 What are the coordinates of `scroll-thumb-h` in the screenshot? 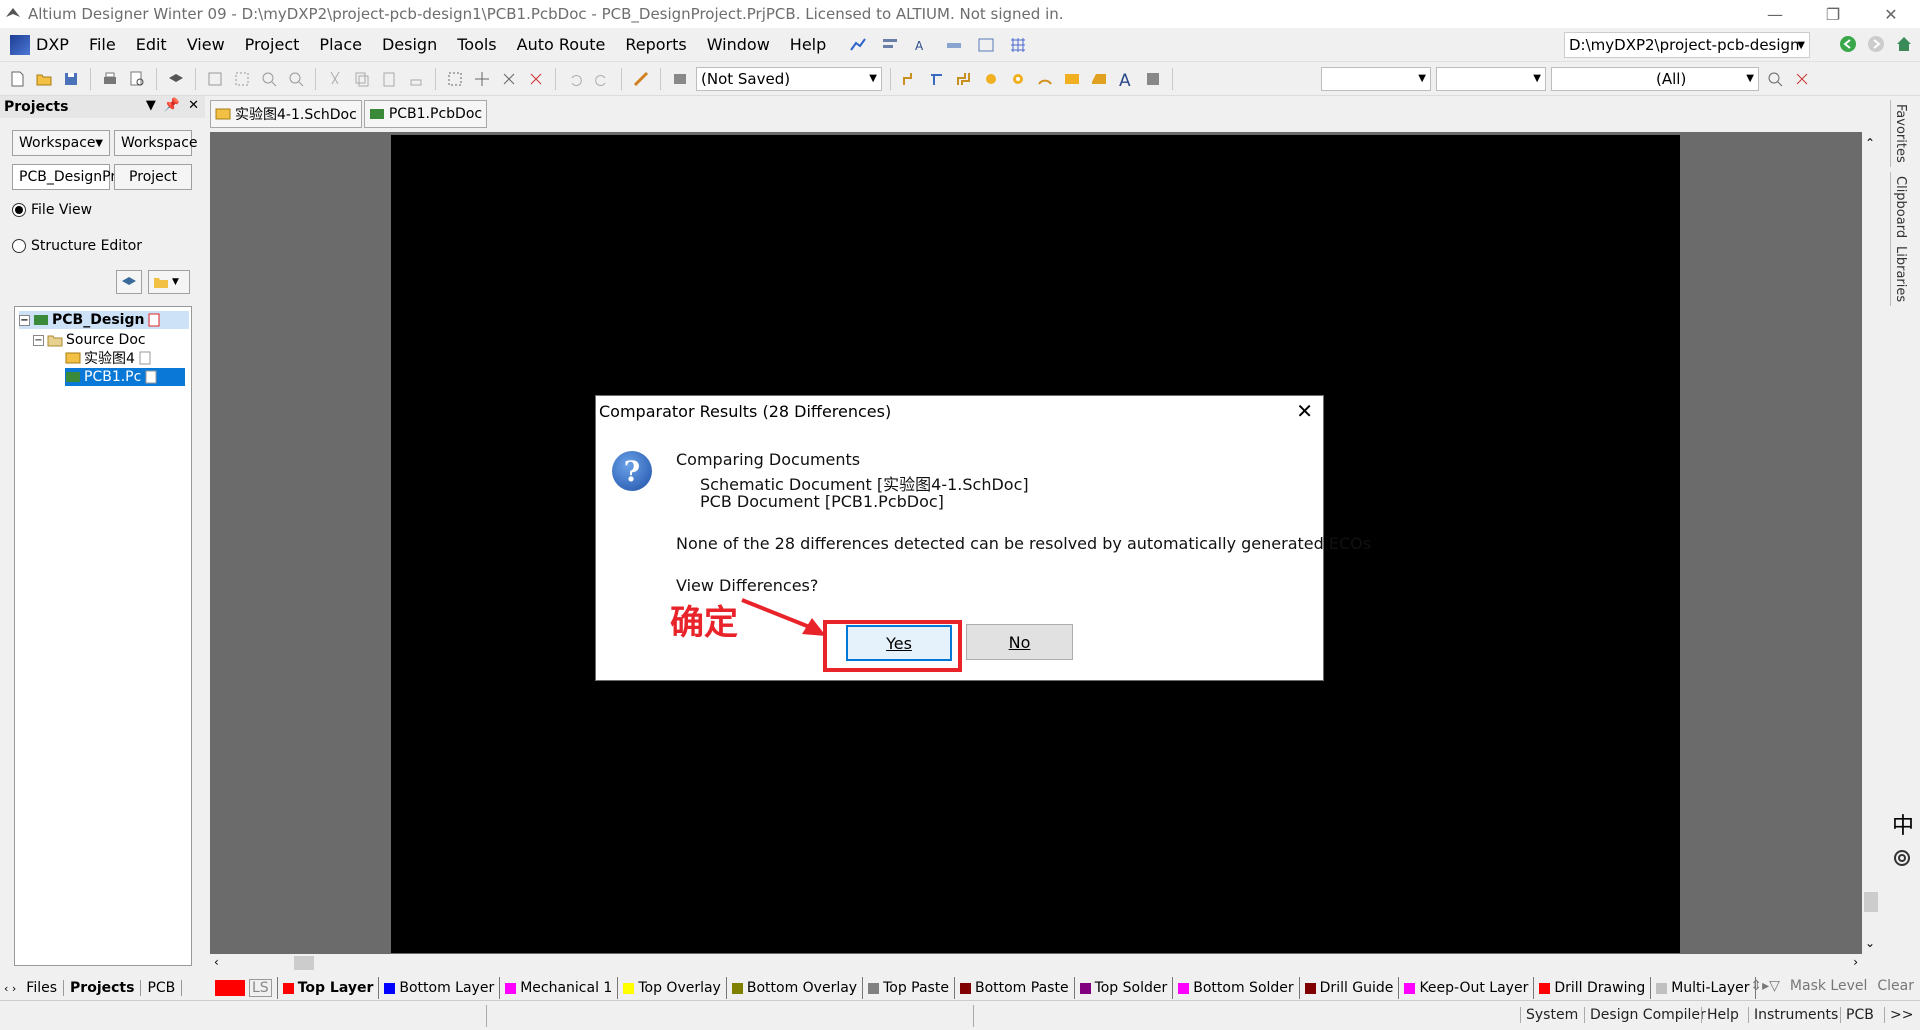 It's located at (304, 963).